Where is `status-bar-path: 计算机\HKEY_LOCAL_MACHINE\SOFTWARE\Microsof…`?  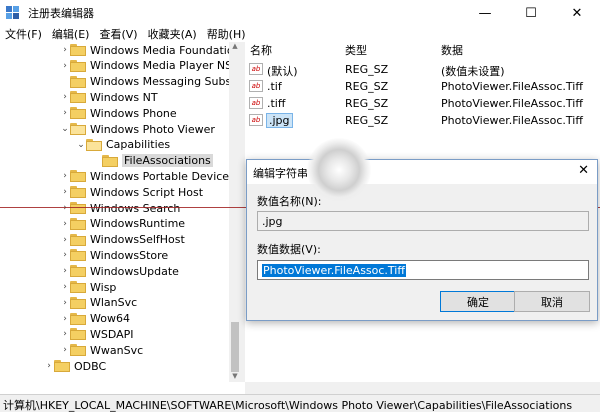 status-bar-path: 计算机\HKEY_LOCAL_MACHINE\SOFTWARE\Microsof… is located at coordinates (300, 403).